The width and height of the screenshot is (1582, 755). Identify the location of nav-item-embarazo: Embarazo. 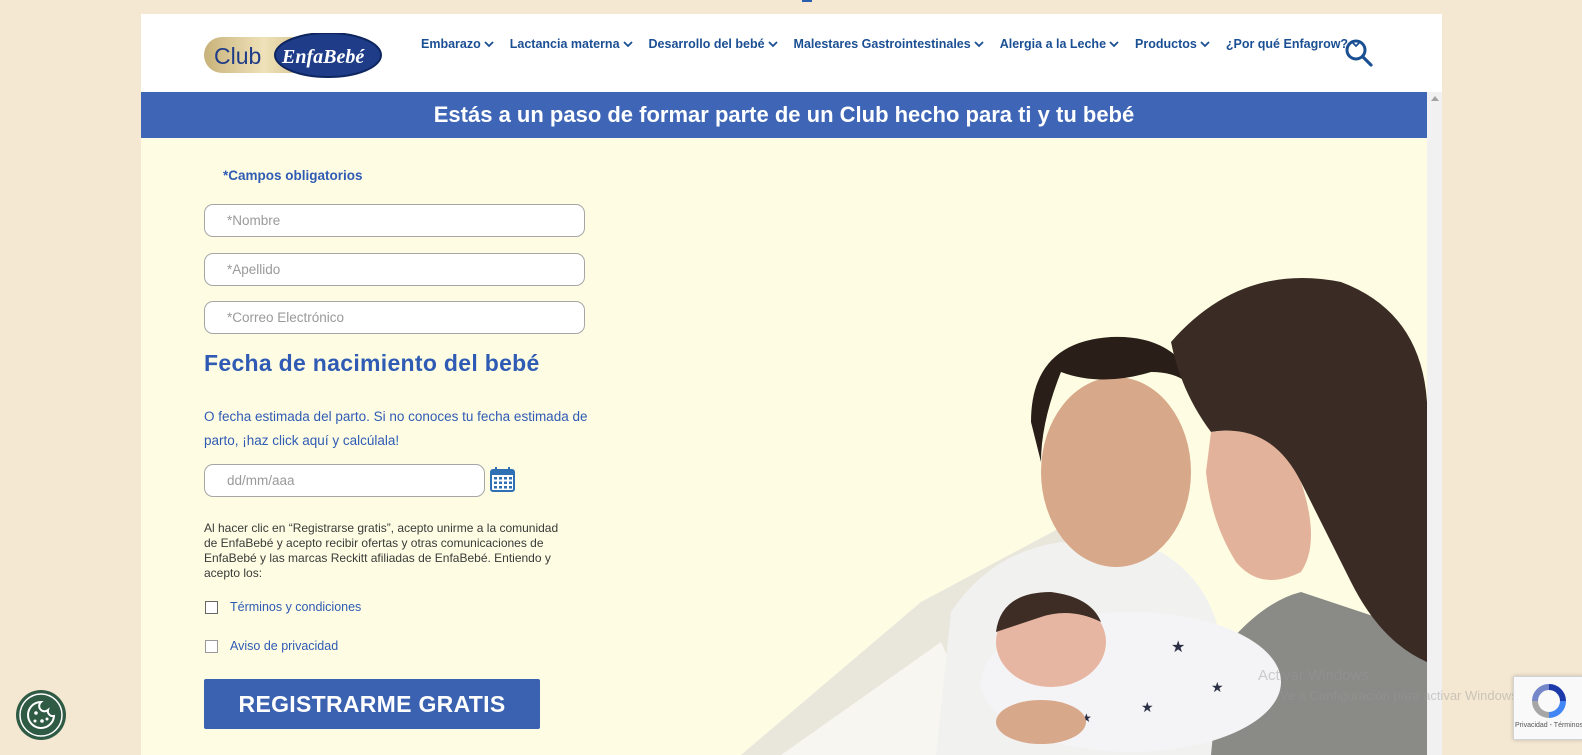
(457, 44).